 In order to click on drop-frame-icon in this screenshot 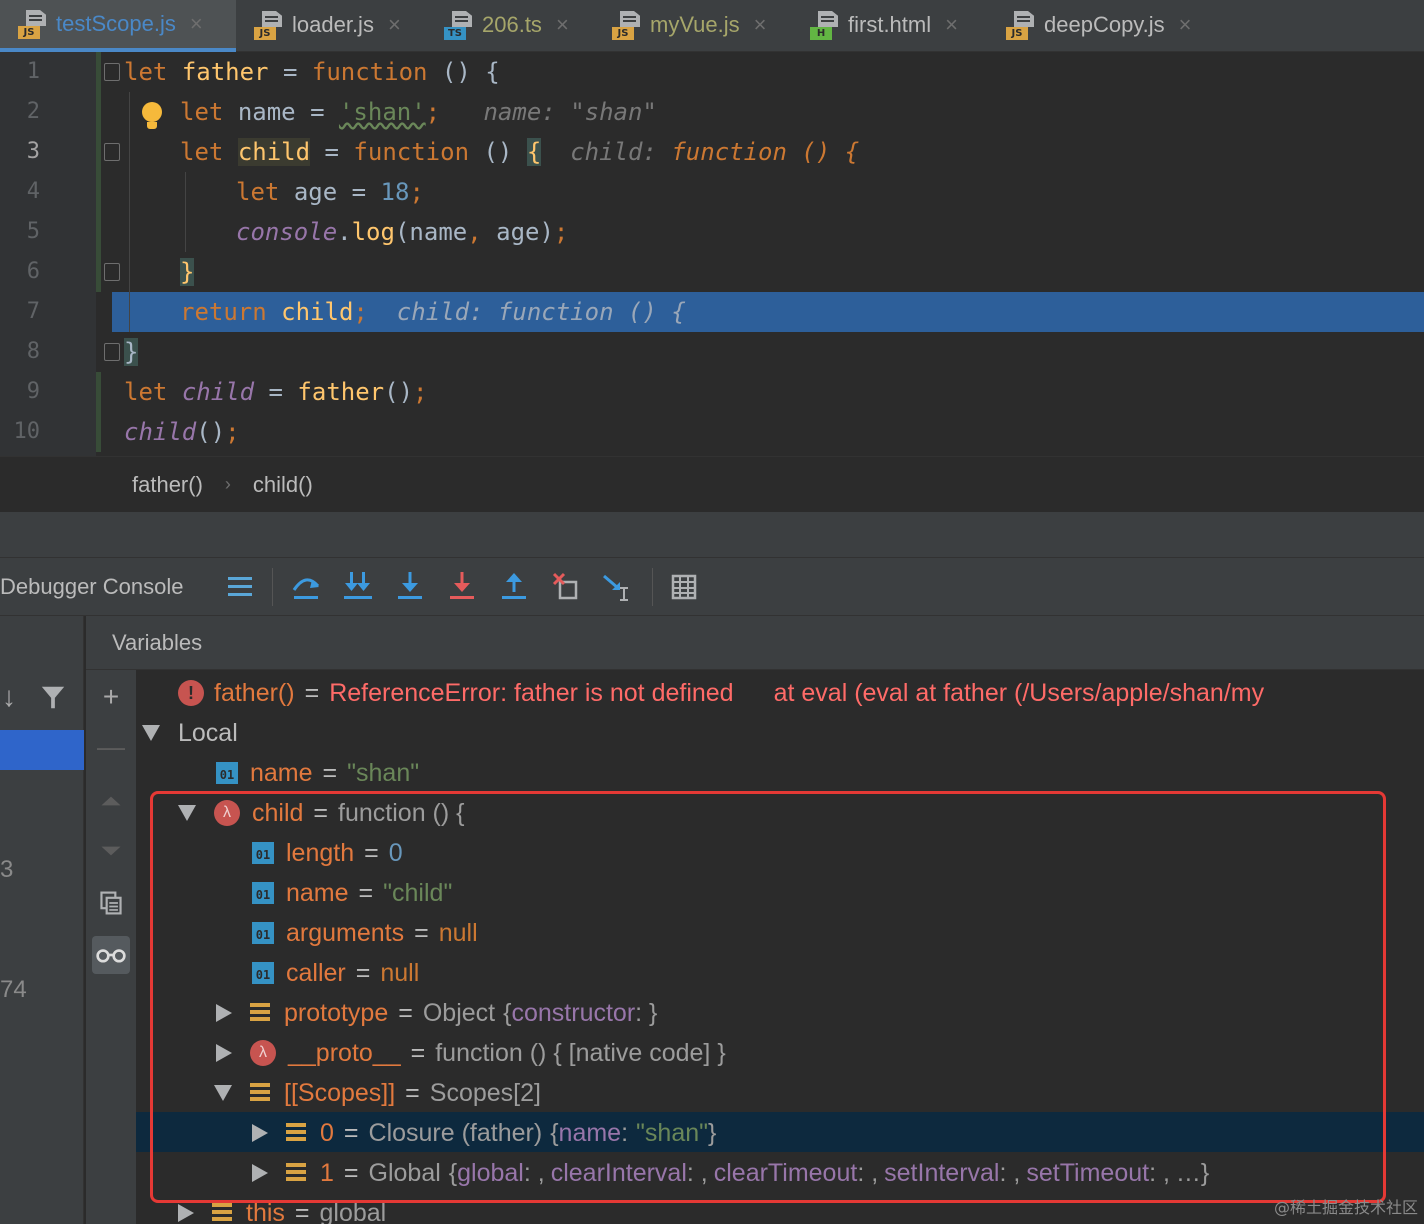, I will do `click(566, 587)`.